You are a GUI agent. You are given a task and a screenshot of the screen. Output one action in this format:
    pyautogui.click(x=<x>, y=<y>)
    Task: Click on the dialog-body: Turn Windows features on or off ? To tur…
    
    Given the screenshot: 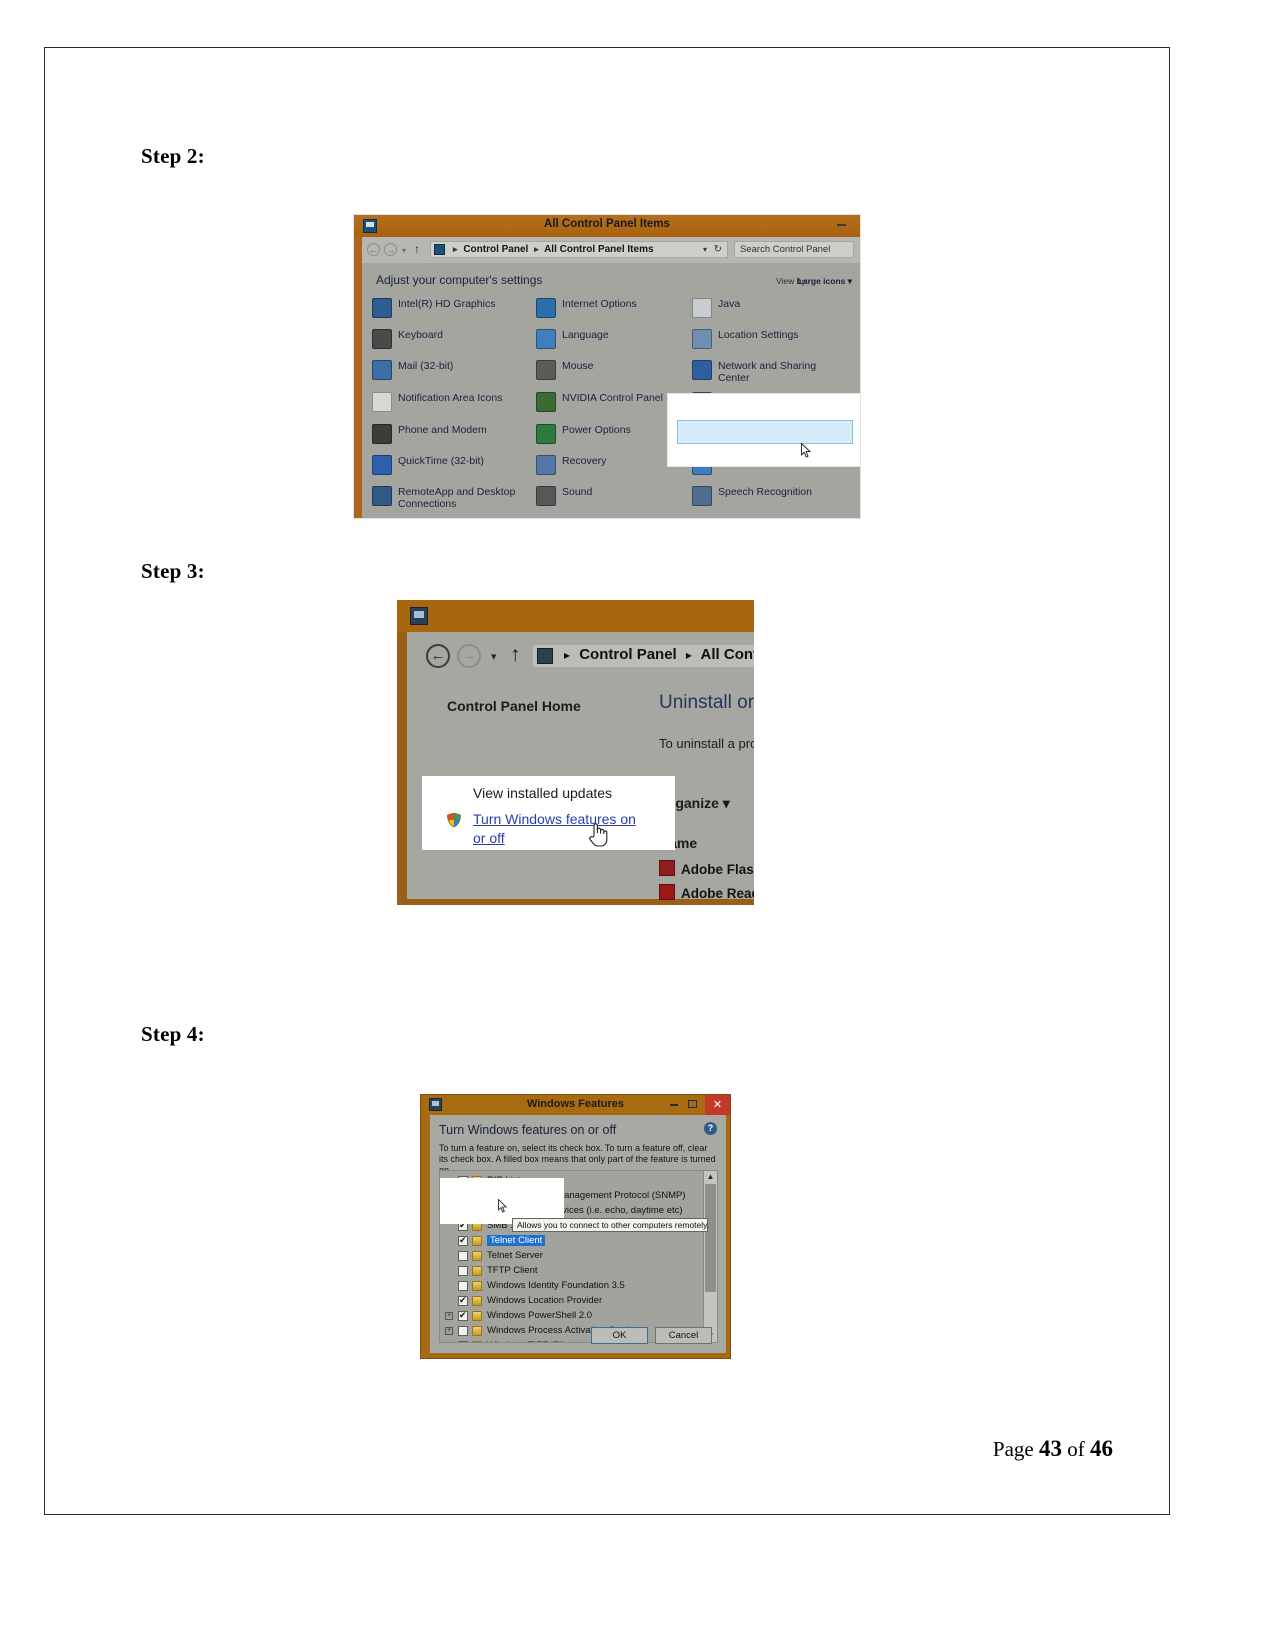 What is the action you would take?
    pyautogui.click(x=578, y=1234)
    